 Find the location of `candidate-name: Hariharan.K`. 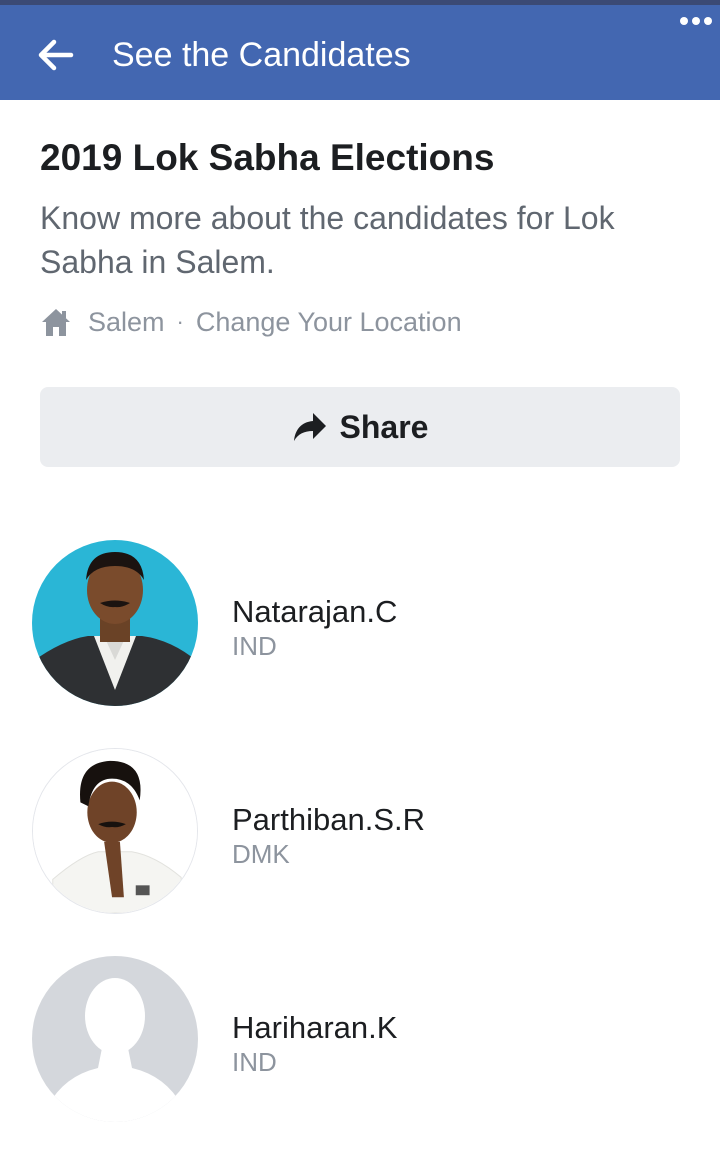

candidate-name: Hariharan.K is located at coordinates (314, 1028).